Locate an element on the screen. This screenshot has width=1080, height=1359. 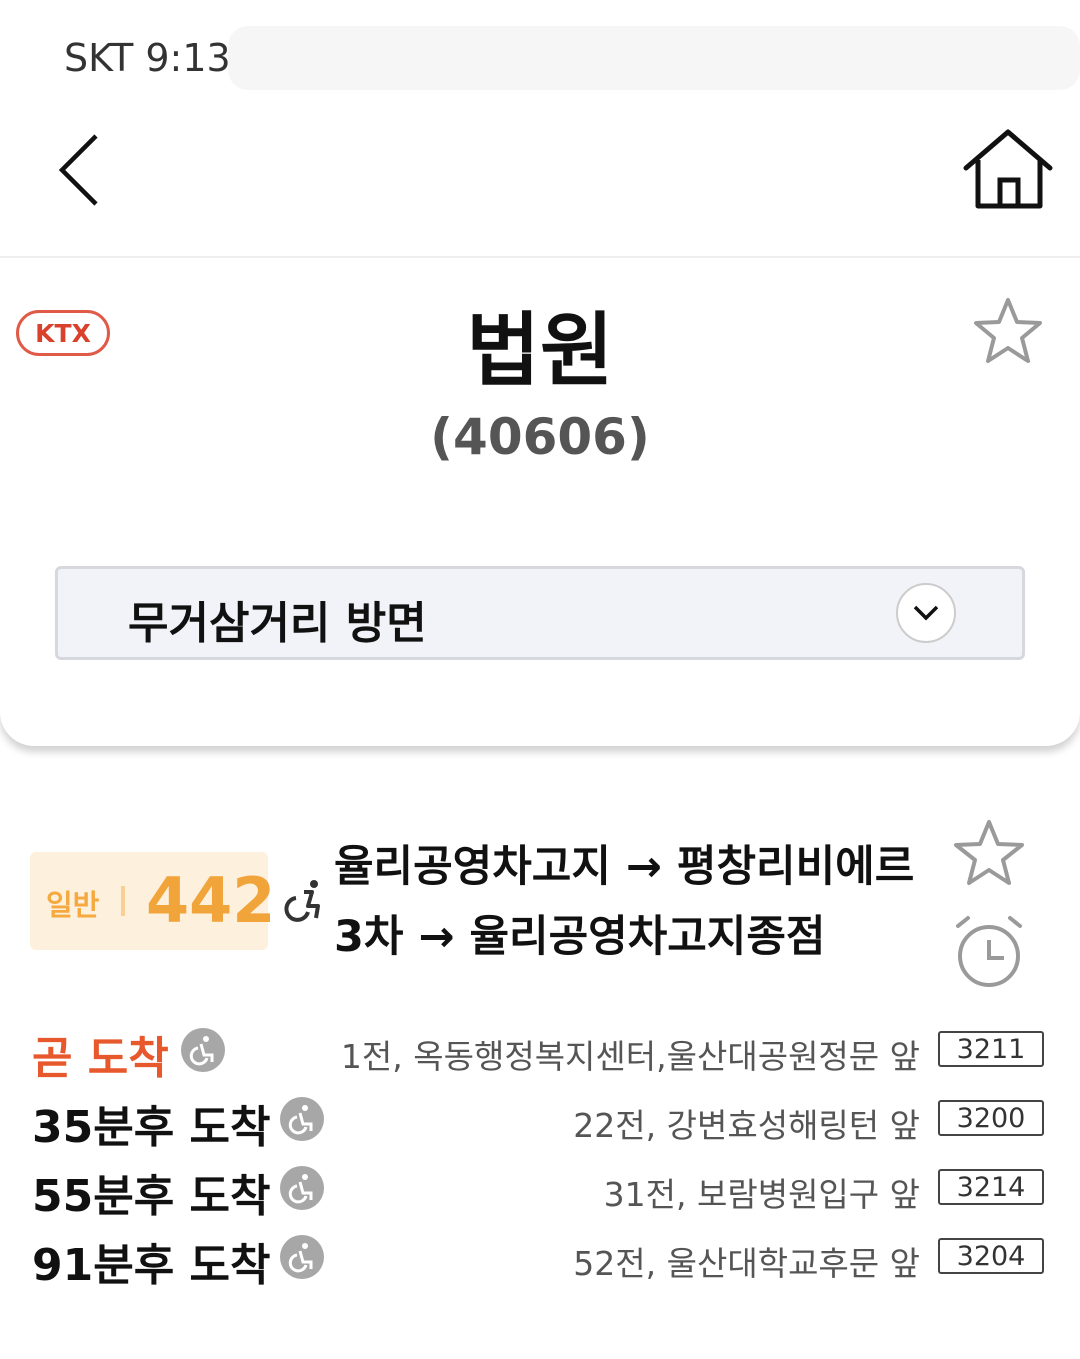
status-notification-area is located at coordinates (654, 58).